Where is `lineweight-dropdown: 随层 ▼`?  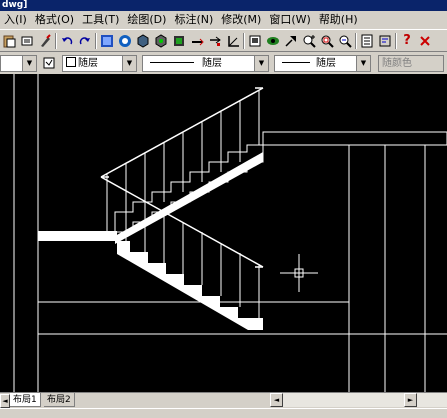
lineweight-dropdown: 随层 ▼ is located at coordinates (322, 63).